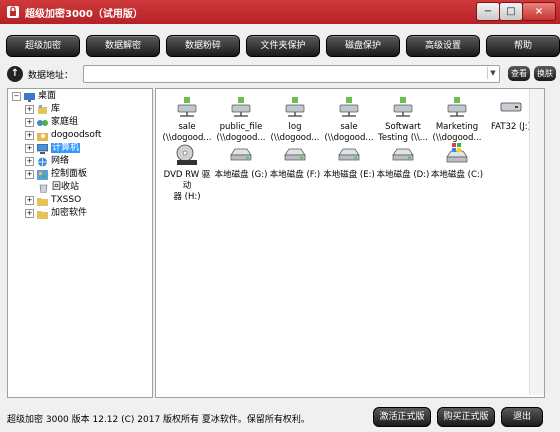  What do you see at coordinates (443, 46) in the screenshot?
I see `toolbar-advanced-settings-button: 高级设置` at bounding box center [443, 46].